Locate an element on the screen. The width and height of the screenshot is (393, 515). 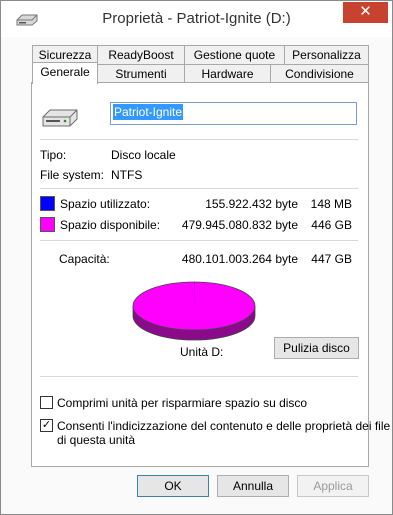
ok-button: OK is located at coordinates (173, 486).